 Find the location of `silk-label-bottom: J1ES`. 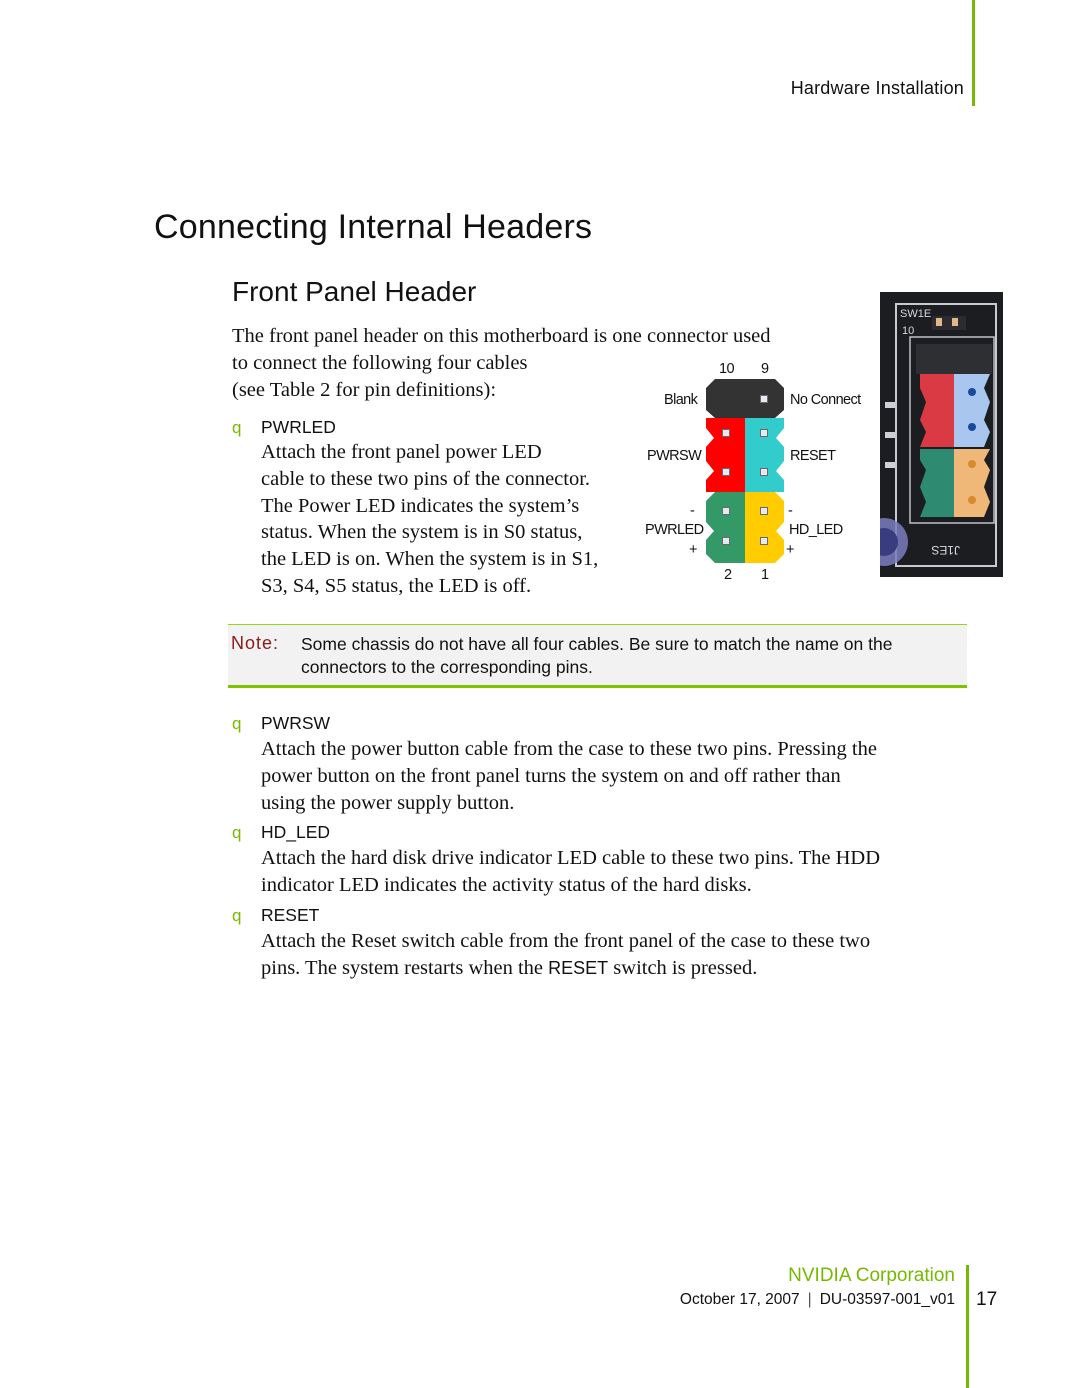

silk-label-bottom: J1ES is located at coordinates (945, 550).